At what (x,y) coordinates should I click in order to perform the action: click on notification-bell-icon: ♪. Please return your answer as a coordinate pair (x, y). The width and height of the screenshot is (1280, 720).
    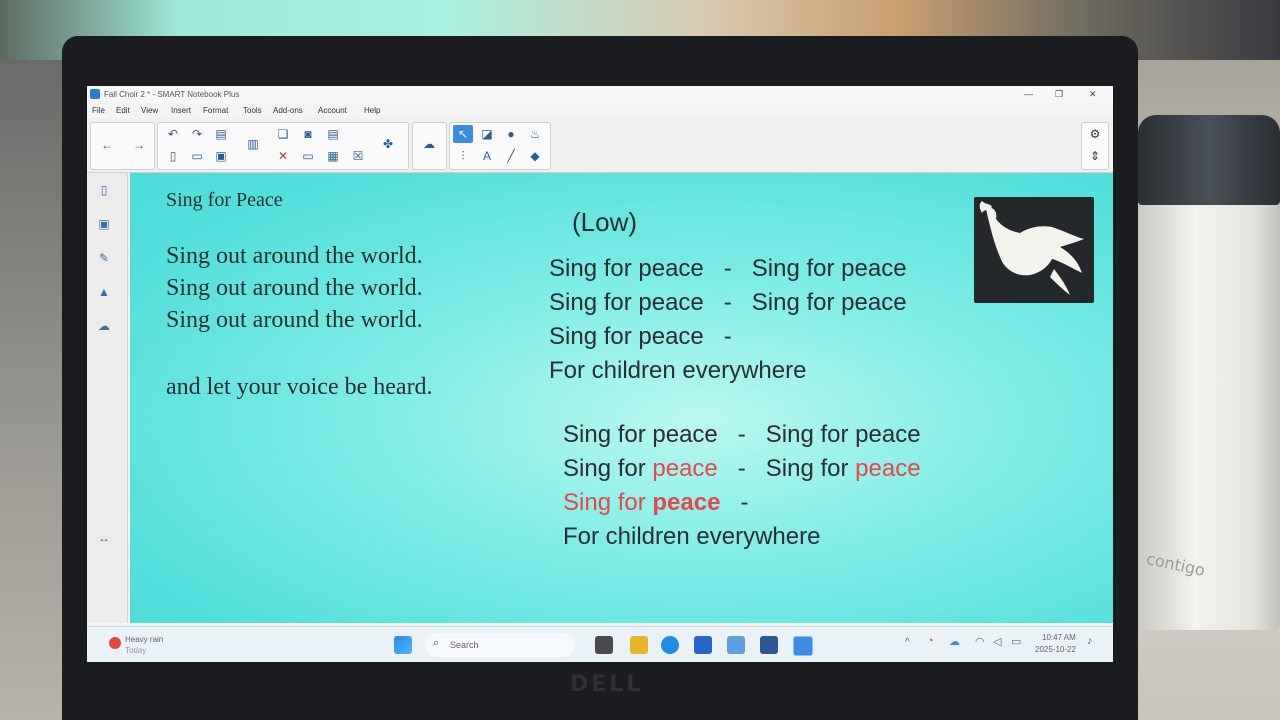
    Looking at the image, I should click on (1090, 641).